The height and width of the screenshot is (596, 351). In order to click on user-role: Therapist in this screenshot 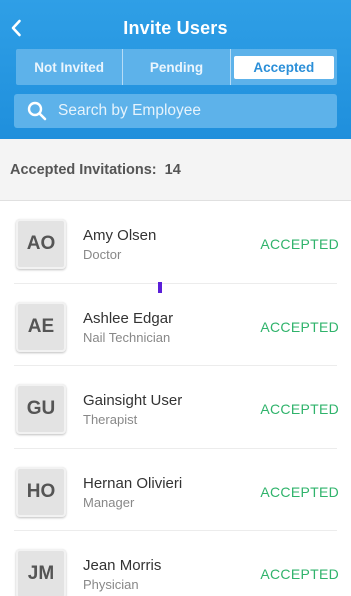, I will do `click(110, 419)`.